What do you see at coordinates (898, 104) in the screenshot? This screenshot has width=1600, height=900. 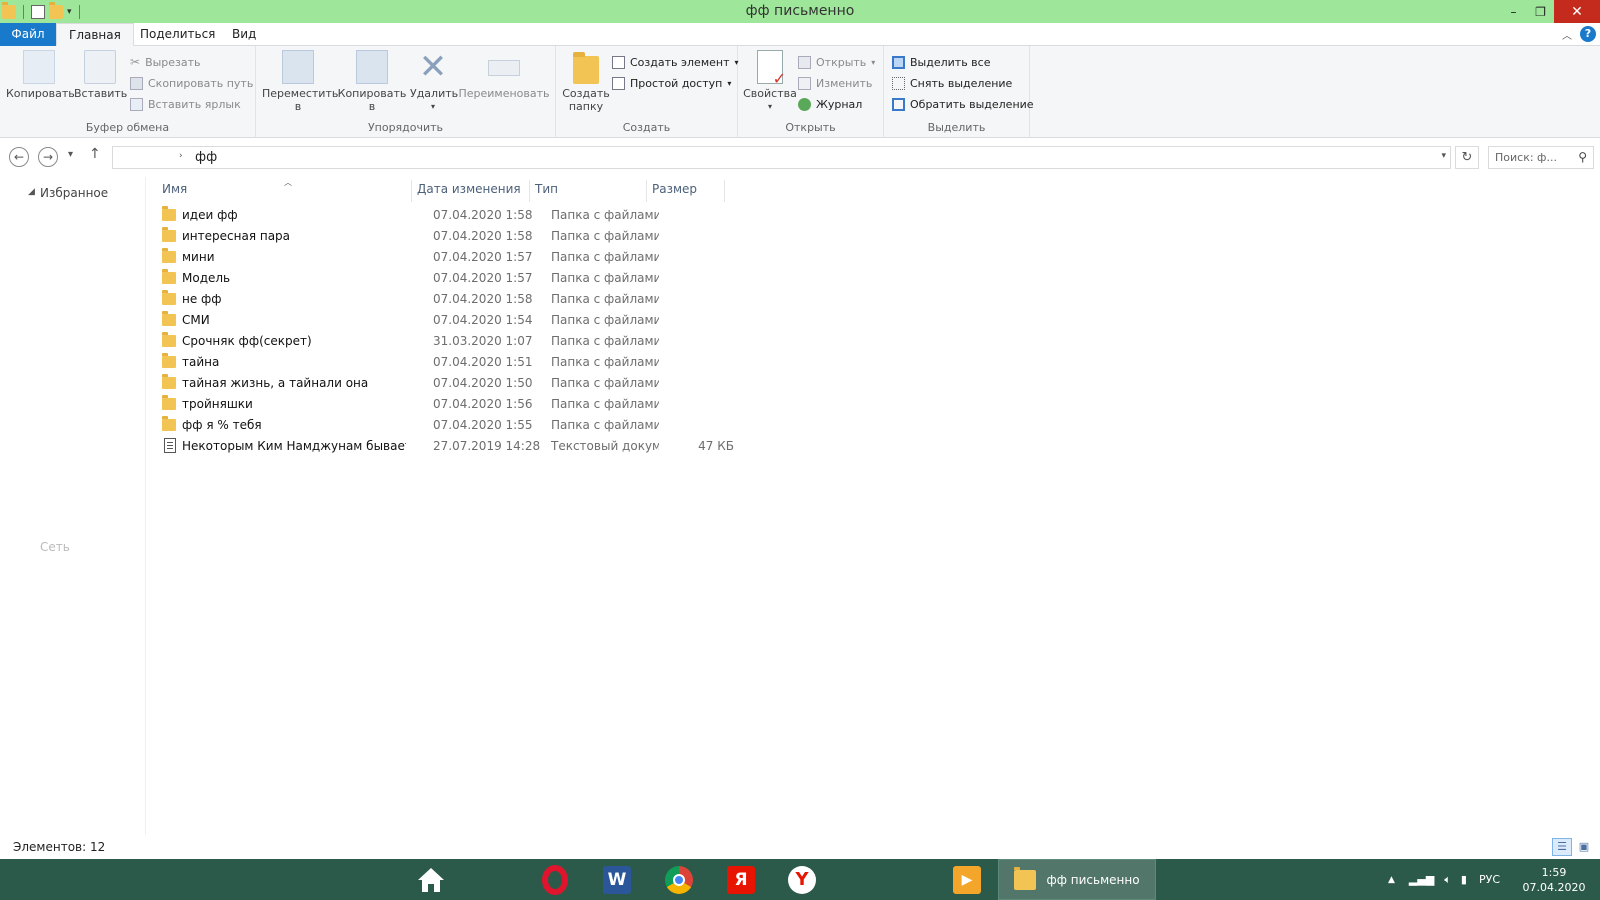 I see `invert-selection-icon` at bounding box center [898, 104].